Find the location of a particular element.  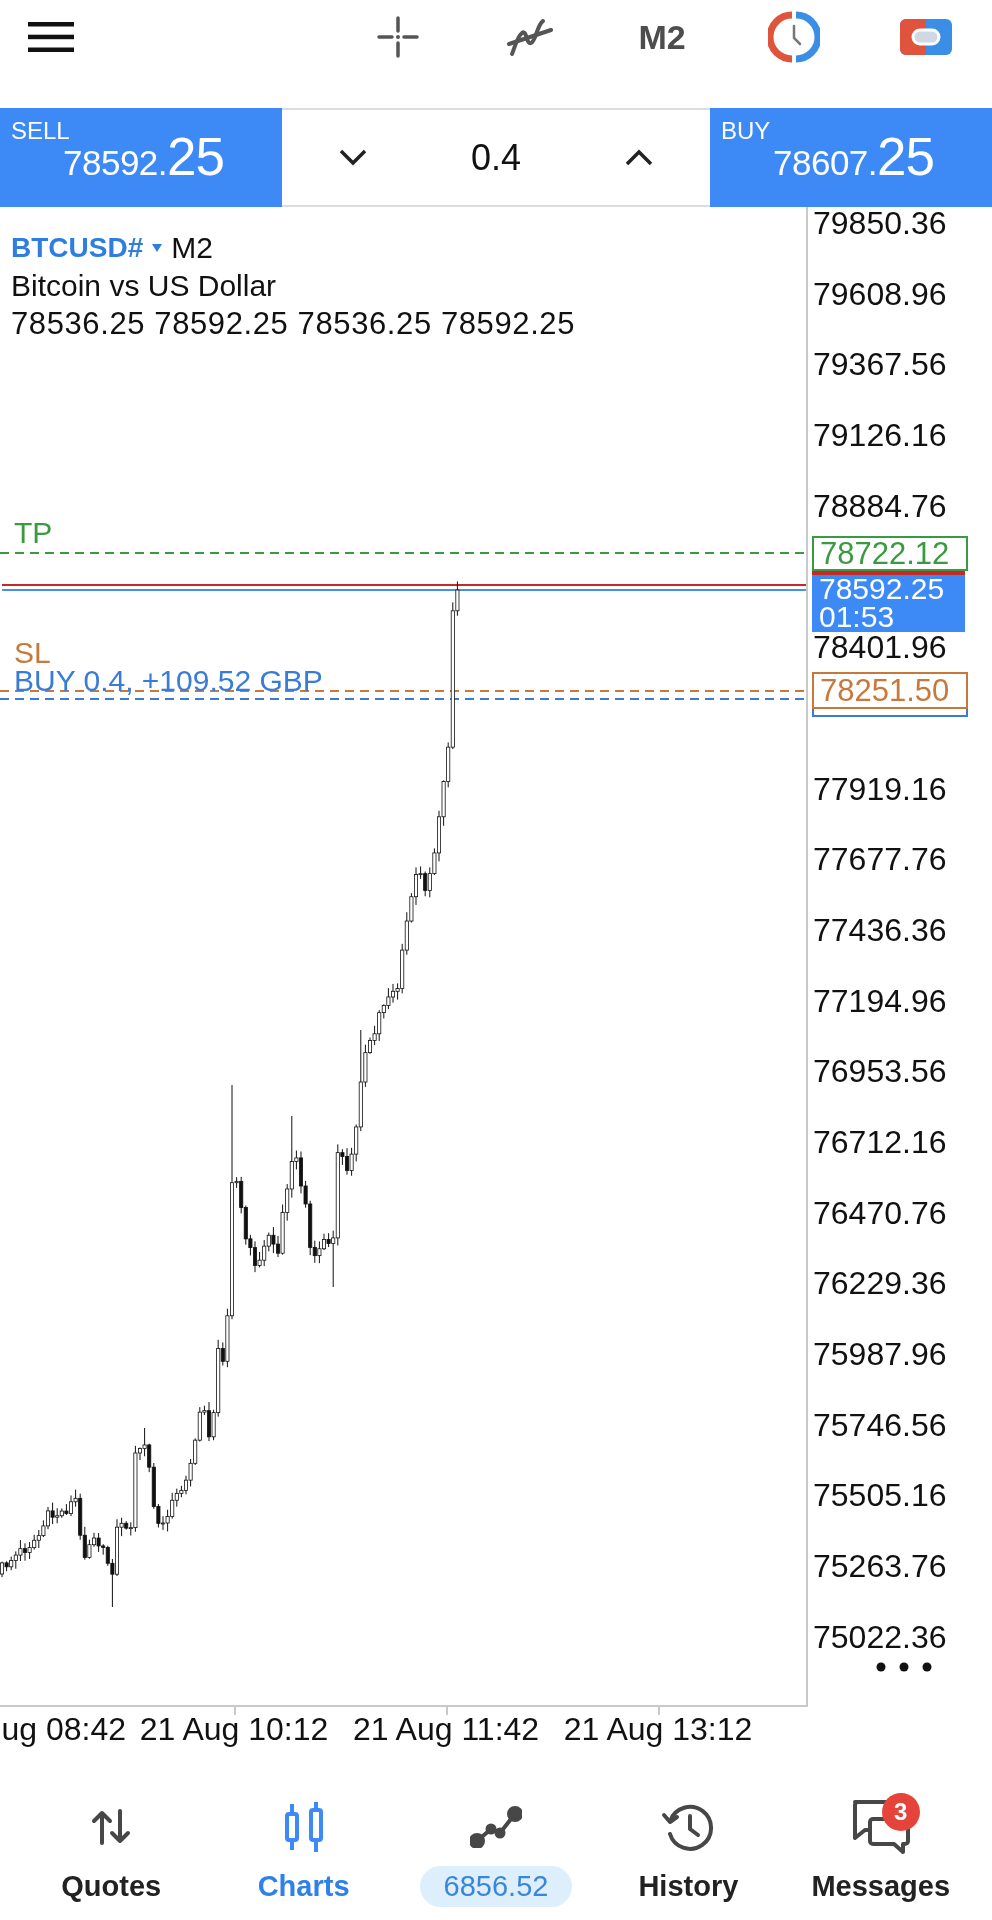

price-label: 77677.76 is located at coordinates (879, 859).